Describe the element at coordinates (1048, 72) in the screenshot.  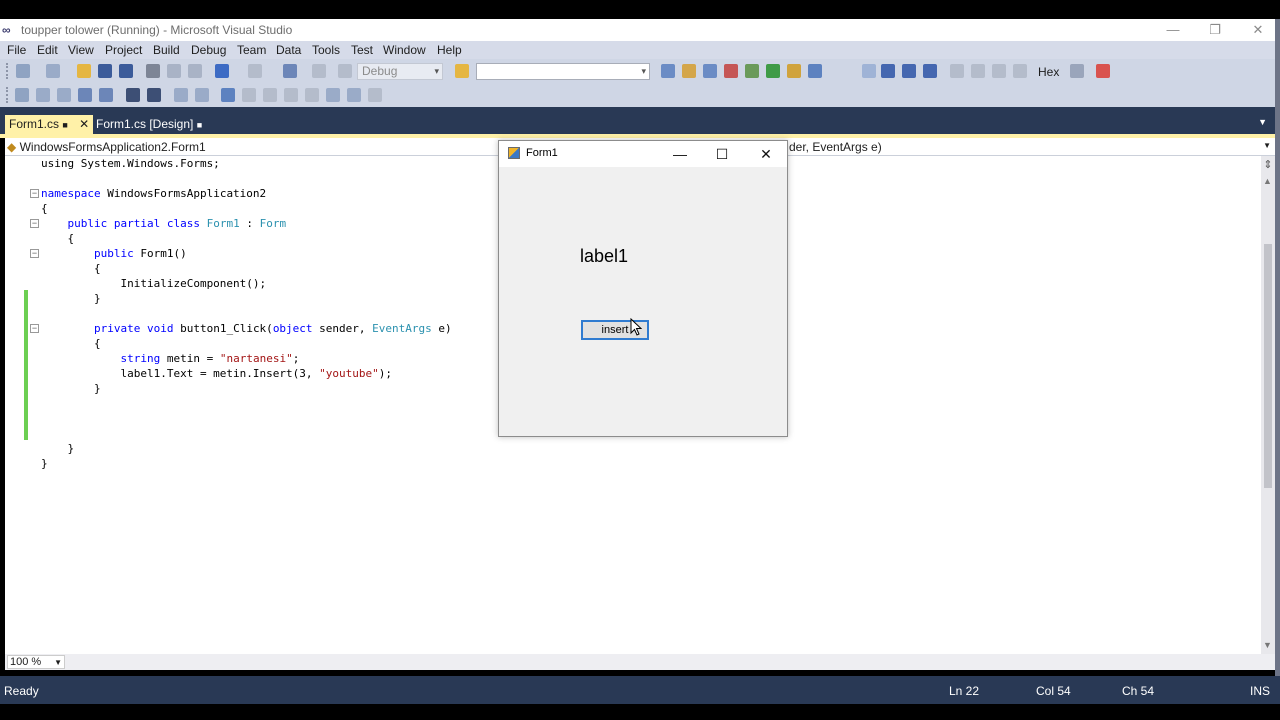
I see `hex-toggle: Hex` at that location.